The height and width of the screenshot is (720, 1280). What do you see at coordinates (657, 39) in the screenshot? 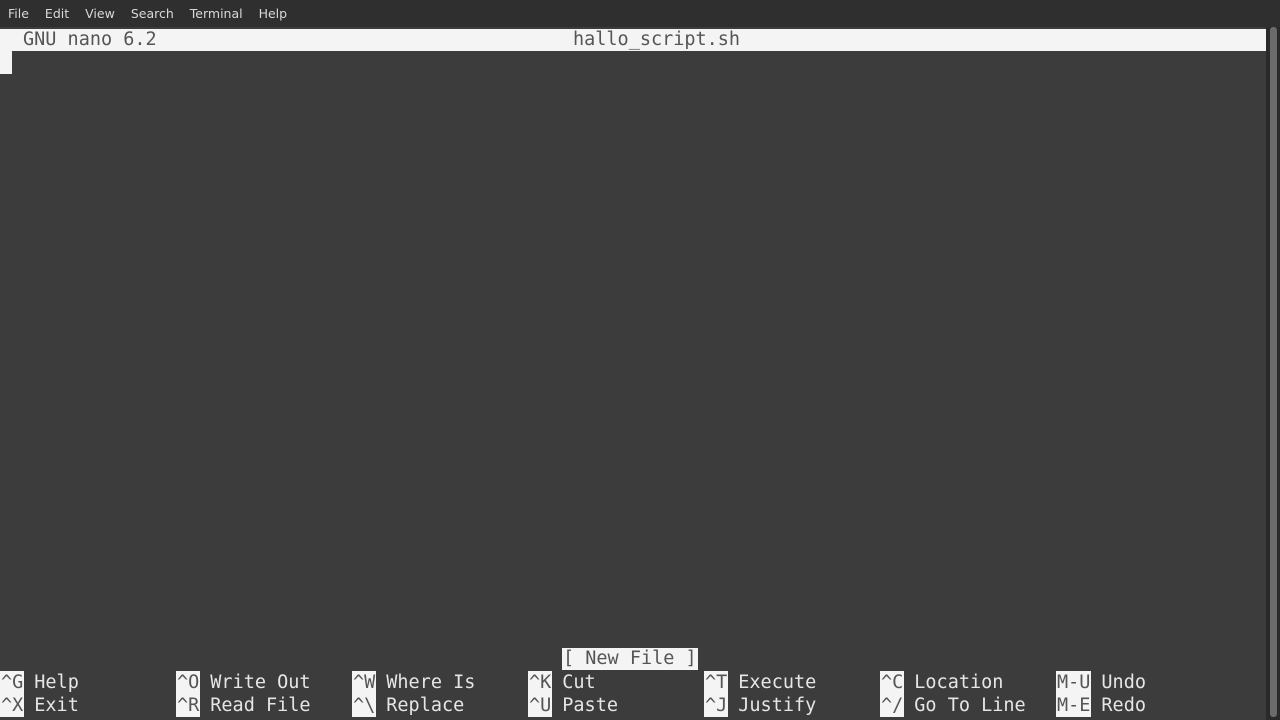
I see `file-name: hallo_script.sh` at bounding box center [657, 39].